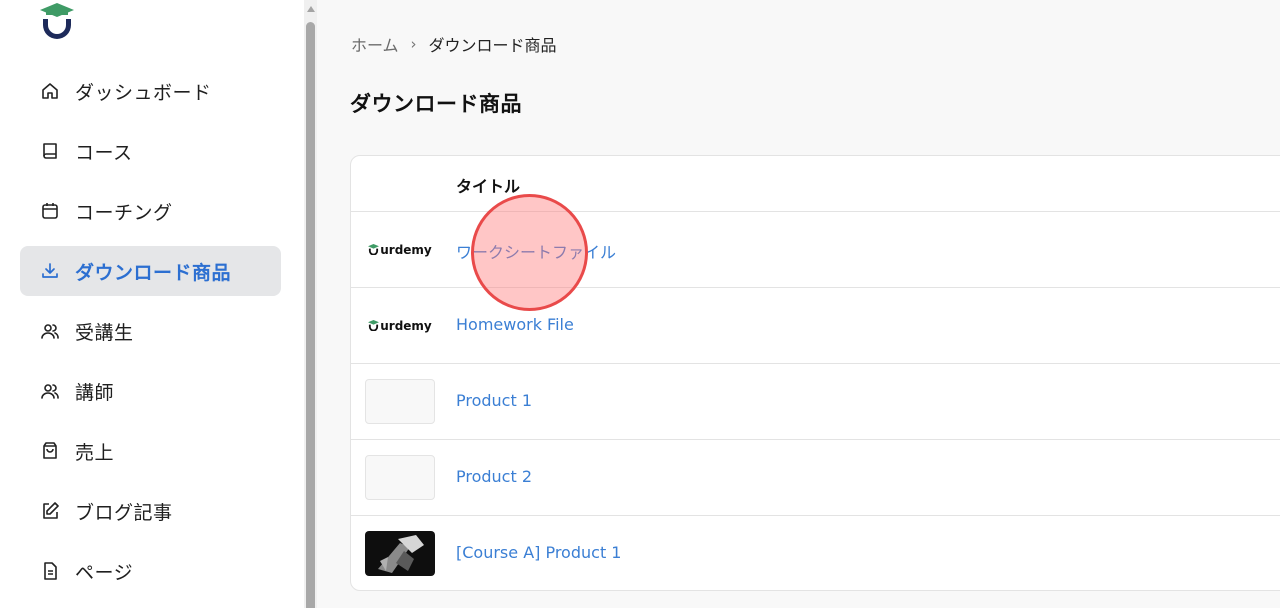 The image size is (1280, 608). Describe the element at coordinates (815, 184) in the screenshot. I see `table-header: タイトル` at that location.